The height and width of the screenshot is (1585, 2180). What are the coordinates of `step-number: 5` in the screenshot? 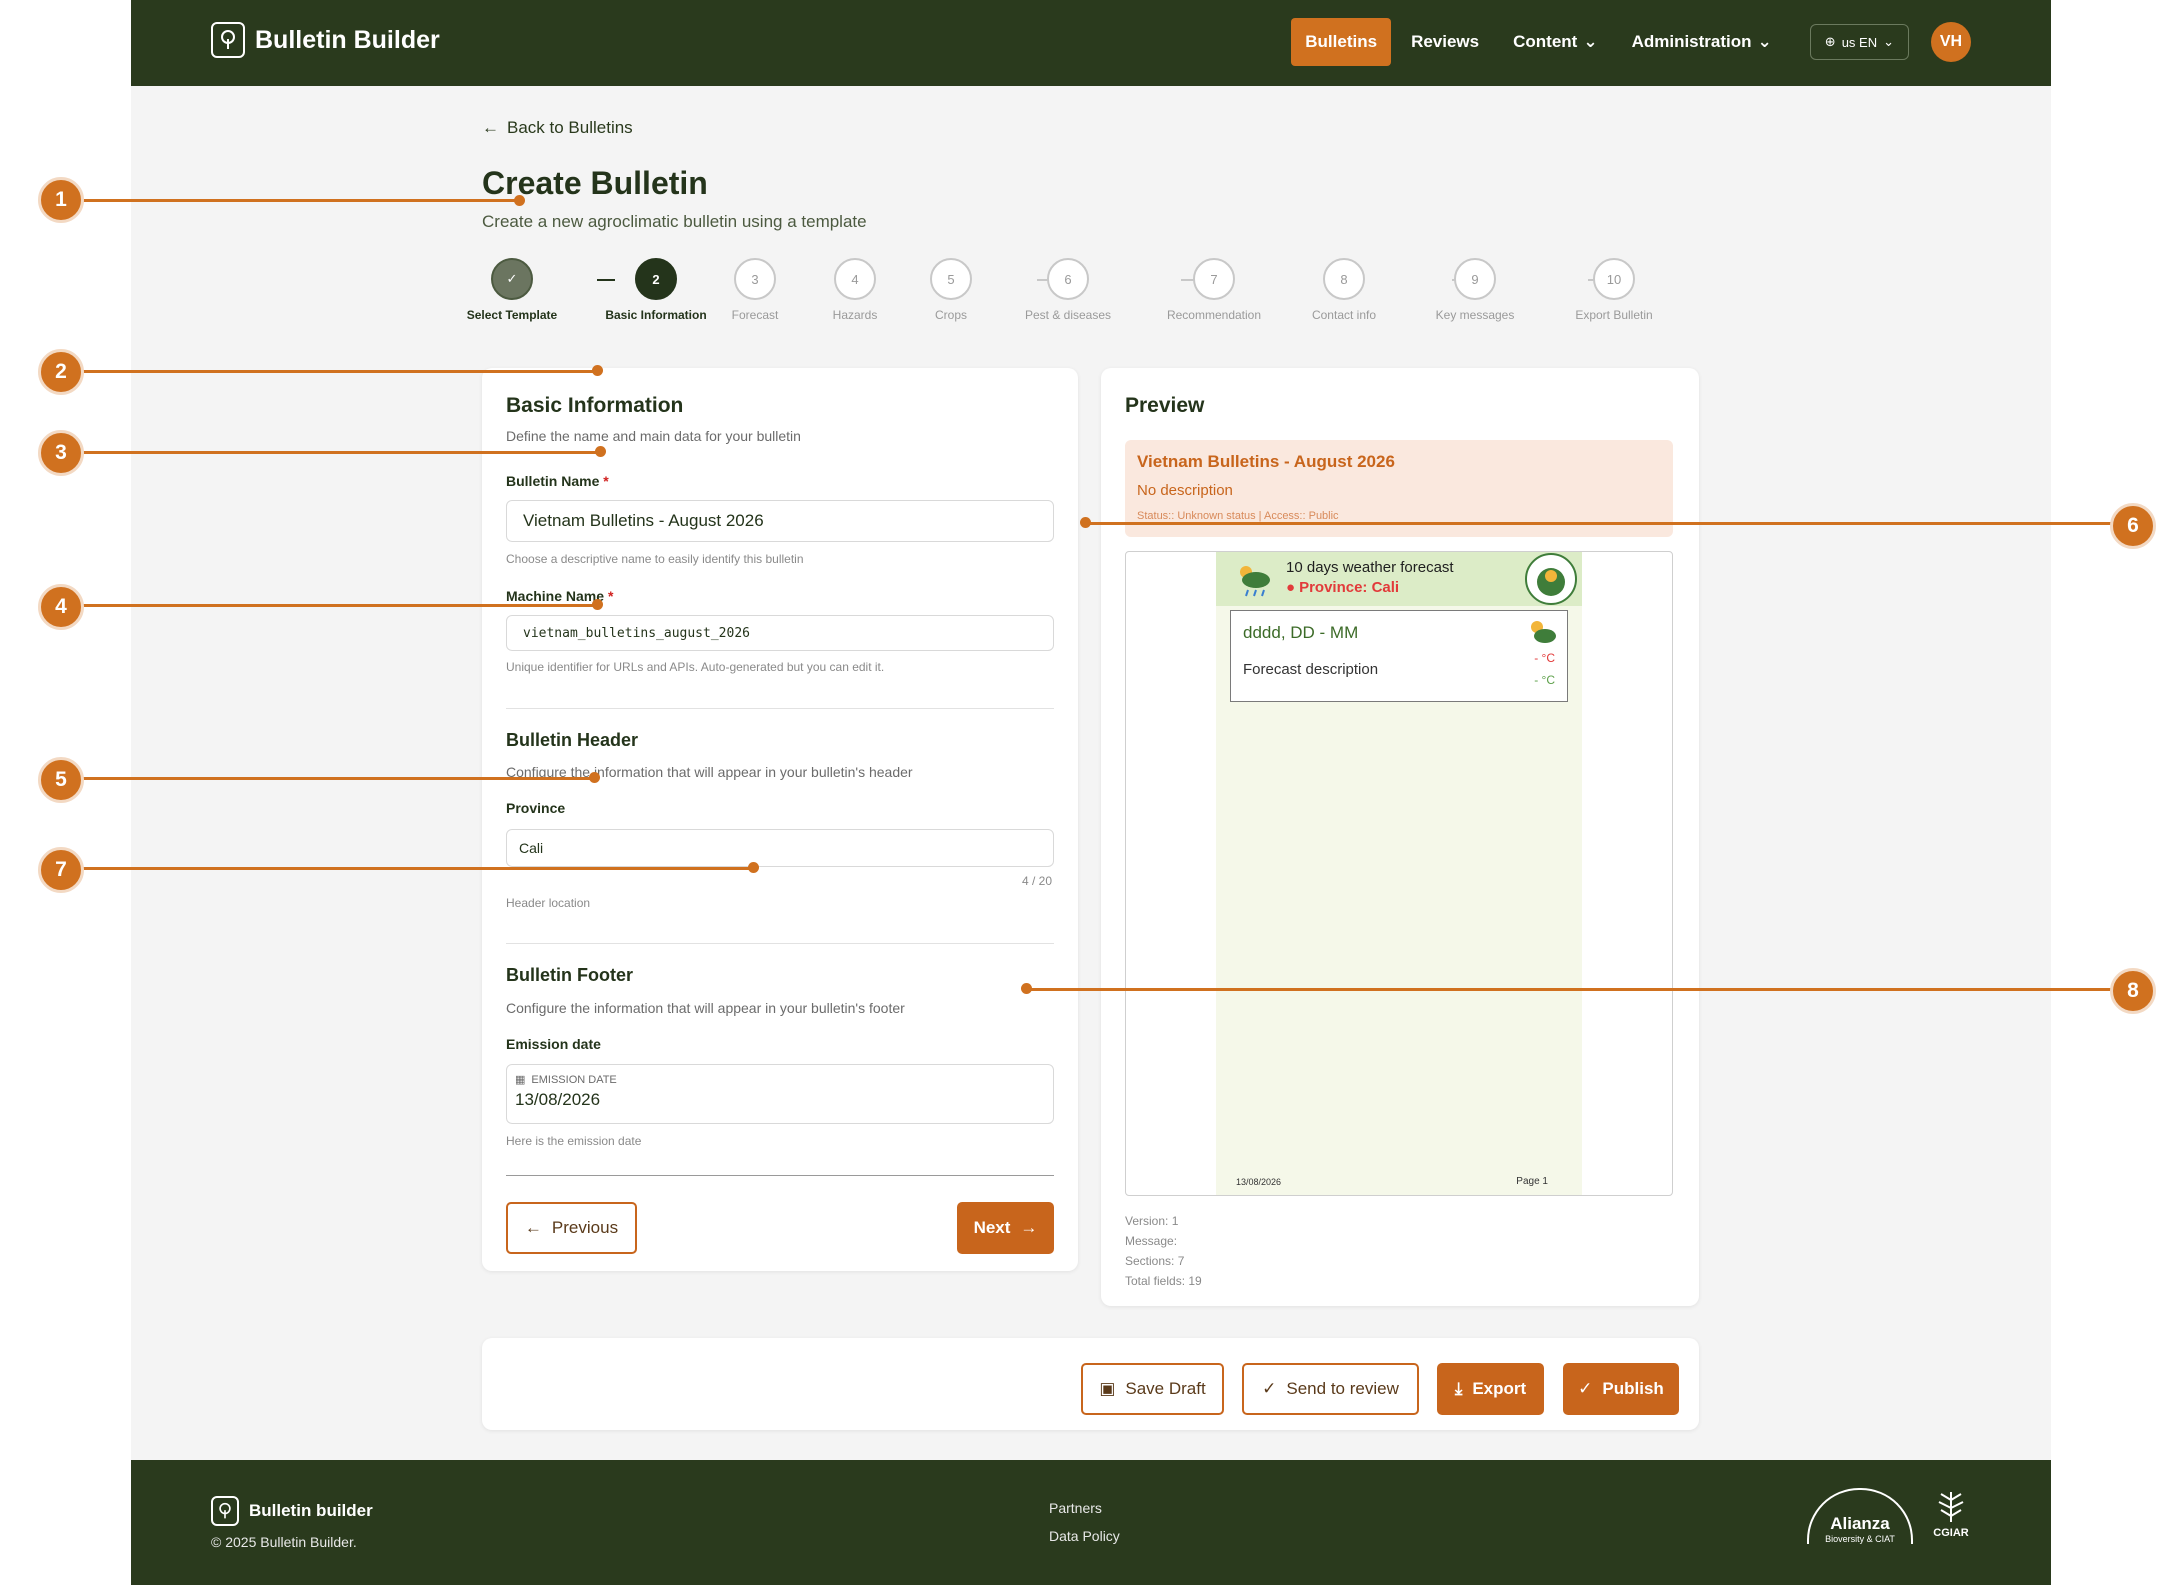 It's located at (951, 279).